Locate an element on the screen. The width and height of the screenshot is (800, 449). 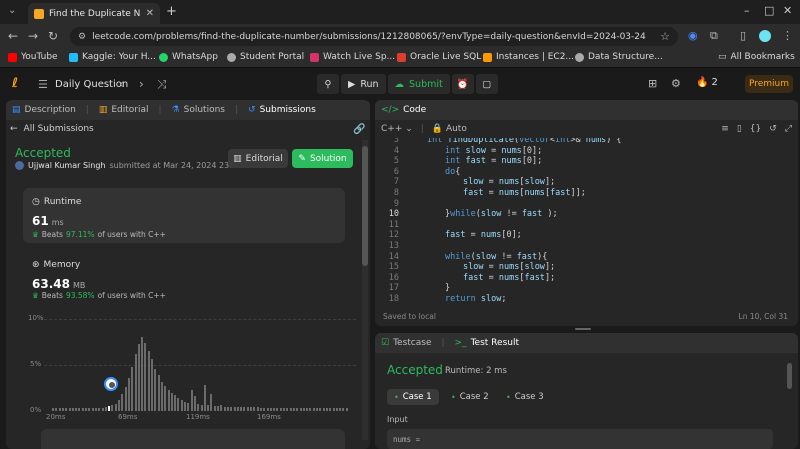
browser-tab-active: Find the Duplicate Numb ✕ is located at coordinates (94, 13).